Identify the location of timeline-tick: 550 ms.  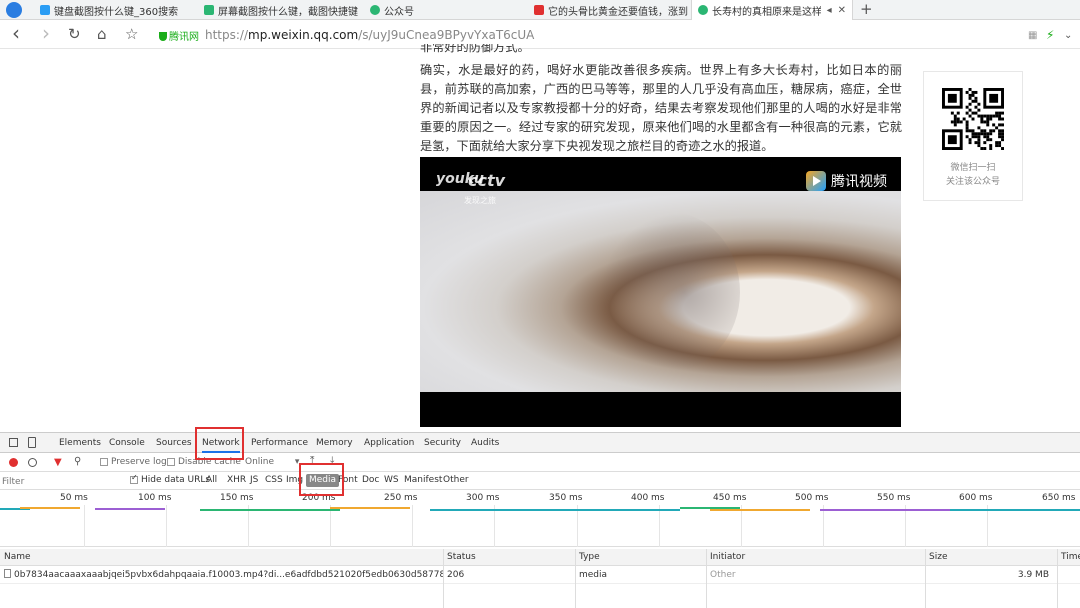
(894, 498).